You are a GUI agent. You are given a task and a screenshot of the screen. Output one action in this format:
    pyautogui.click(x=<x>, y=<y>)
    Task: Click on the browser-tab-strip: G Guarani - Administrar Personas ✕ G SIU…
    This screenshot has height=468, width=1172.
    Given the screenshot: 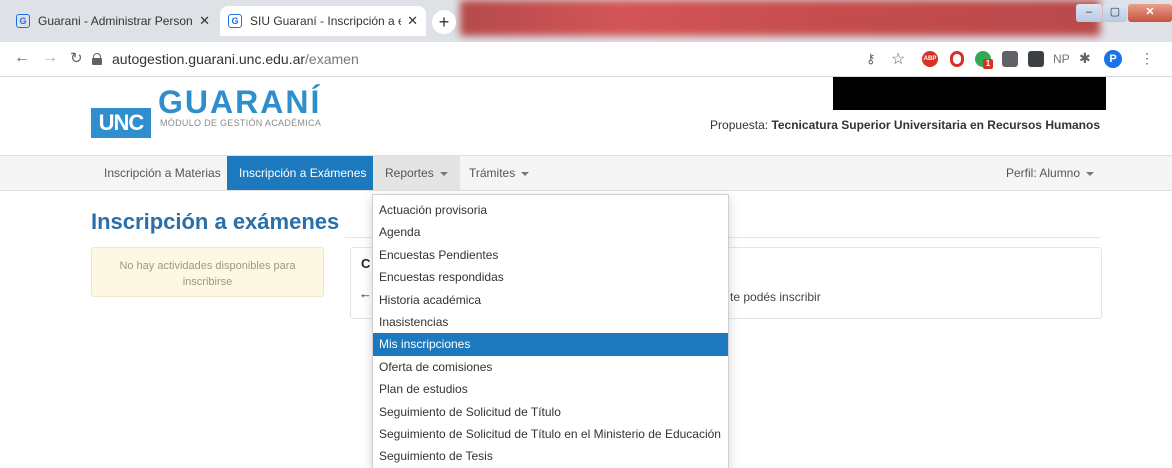 What is the action you would take?
    pyautogui.click(x=586, y=21)
    